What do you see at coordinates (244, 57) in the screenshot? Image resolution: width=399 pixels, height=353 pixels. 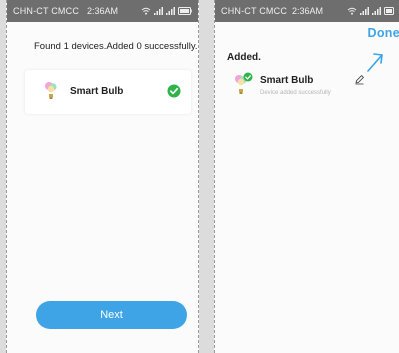 I see `added-title: Added.` at bounding box center [244, 57].